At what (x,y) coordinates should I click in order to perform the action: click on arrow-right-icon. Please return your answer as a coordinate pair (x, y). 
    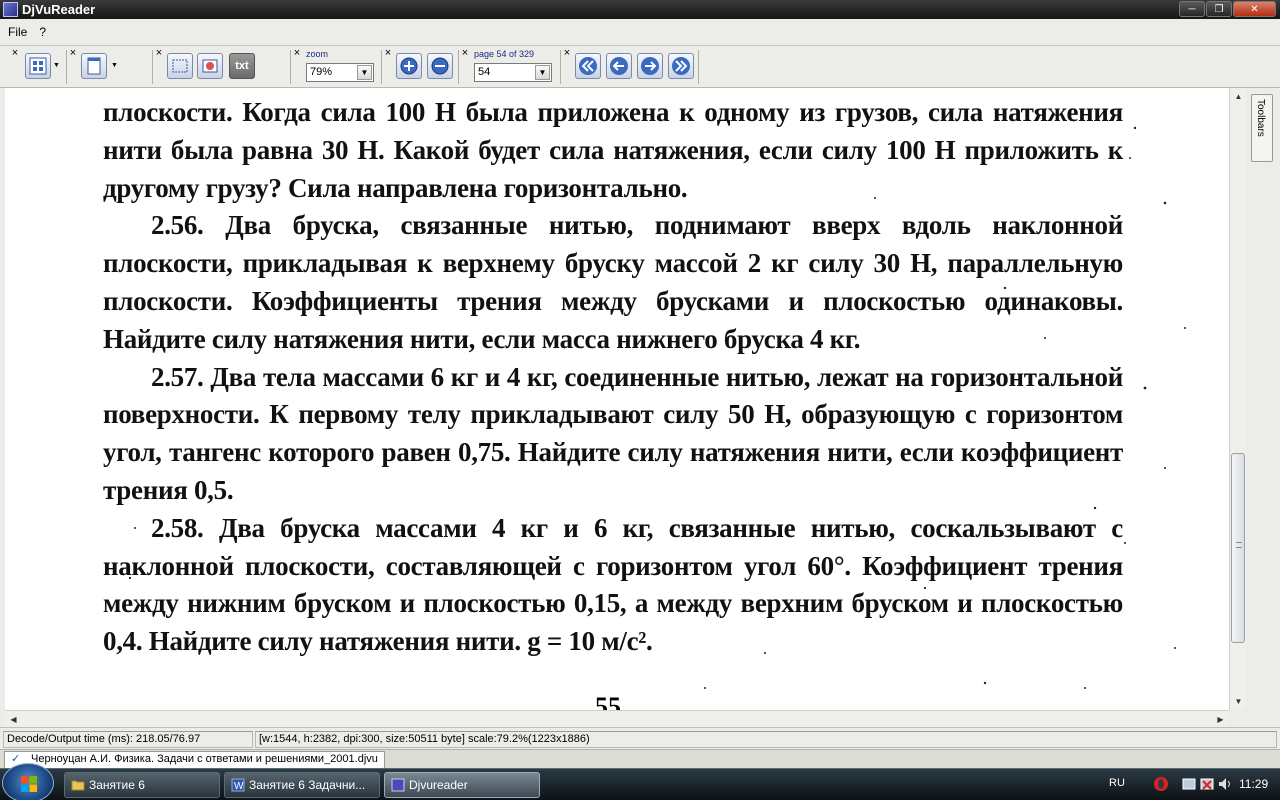
    Looking at the image, I should click on (650, 66).